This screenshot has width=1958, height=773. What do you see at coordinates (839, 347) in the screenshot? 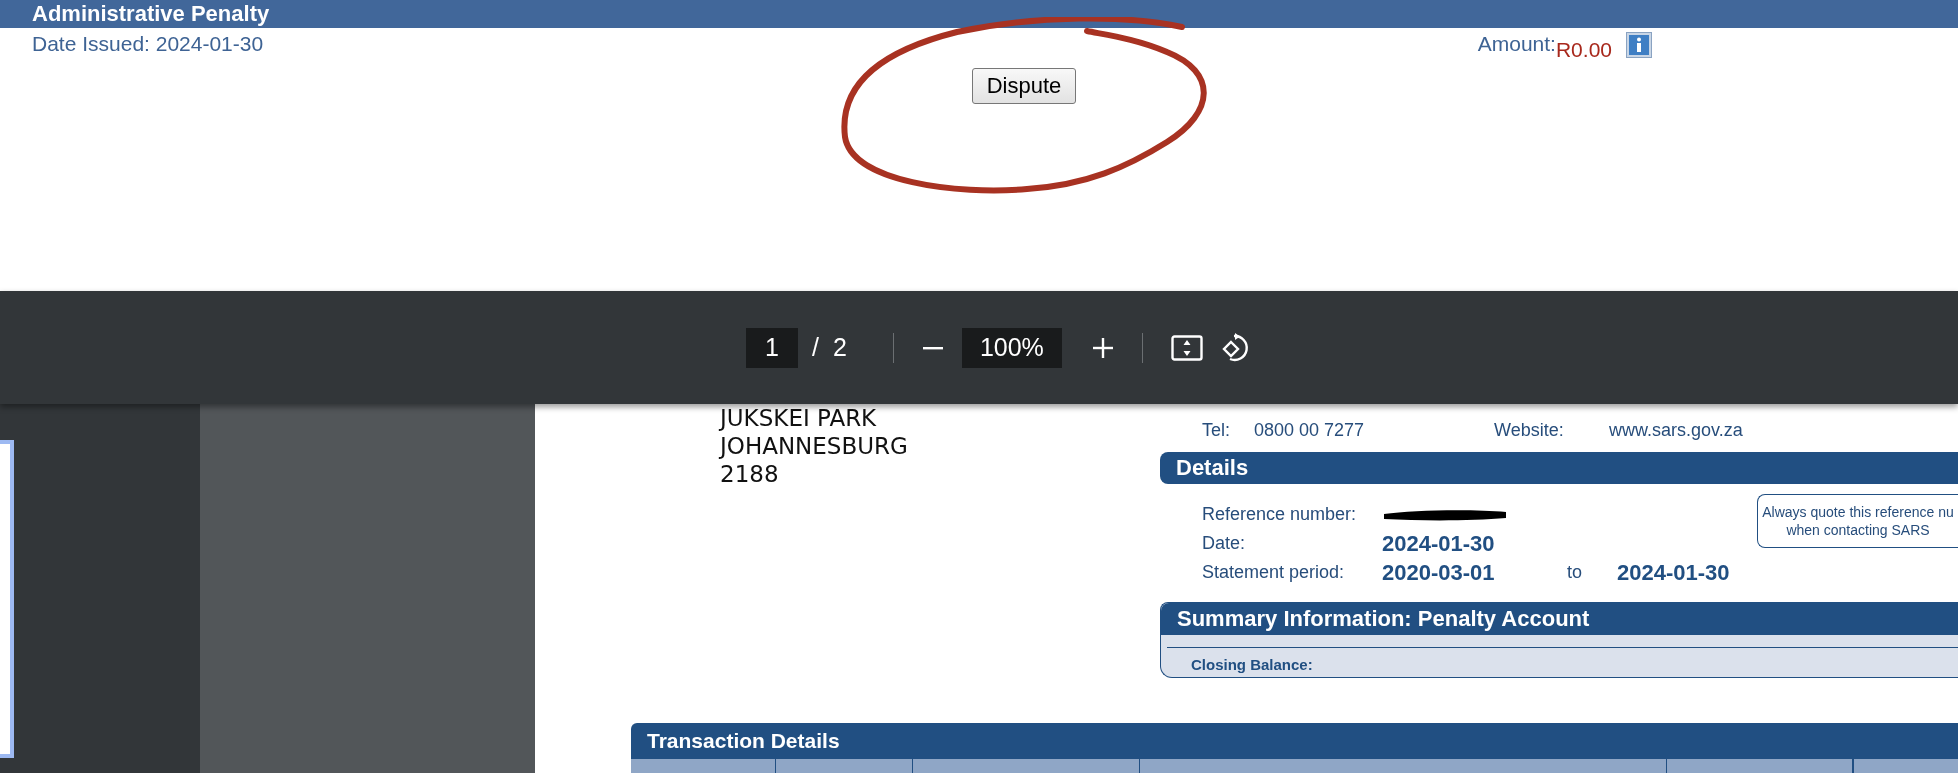
I see `page-total: 2` at bounding box center [839, 347].